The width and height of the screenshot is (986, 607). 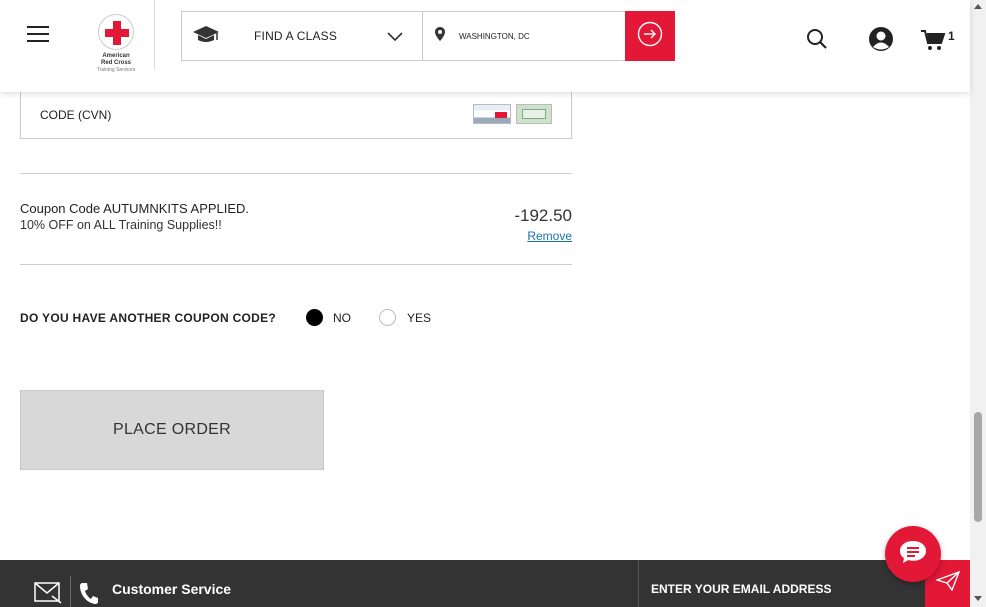 I want to click on customer-service-label: Customer Service, so click(x=171, y=589).